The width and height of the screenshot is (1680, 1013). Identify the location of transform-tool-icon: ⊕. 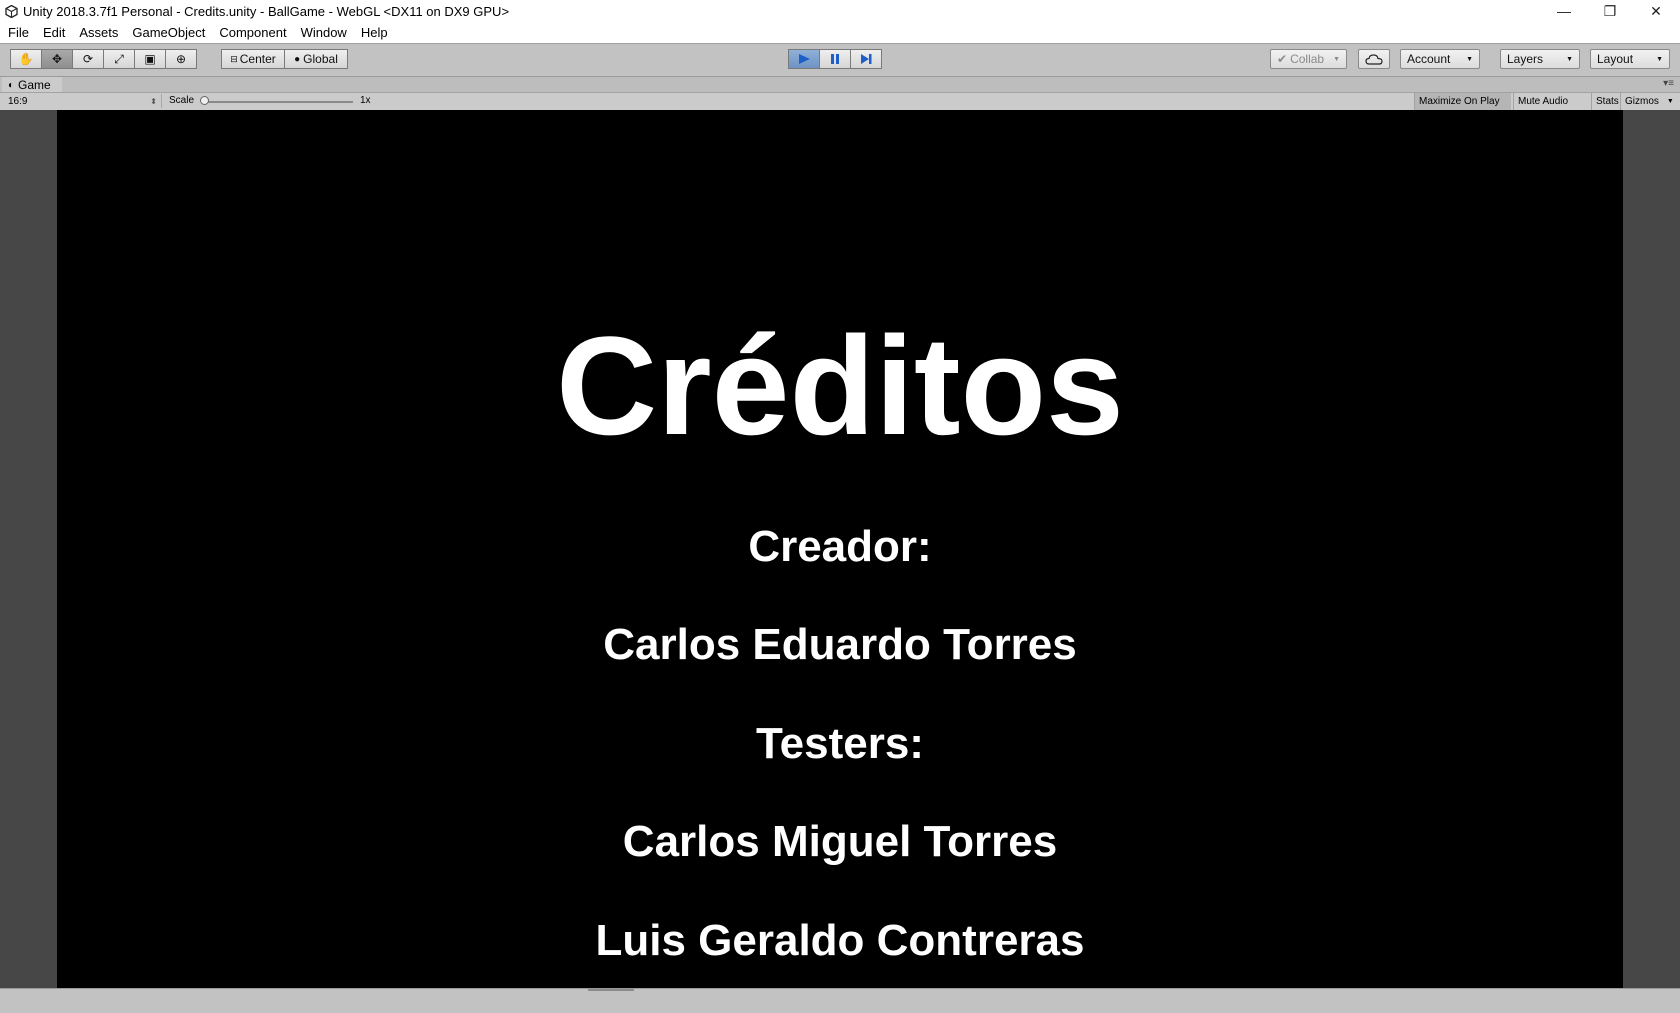
(181, 59).